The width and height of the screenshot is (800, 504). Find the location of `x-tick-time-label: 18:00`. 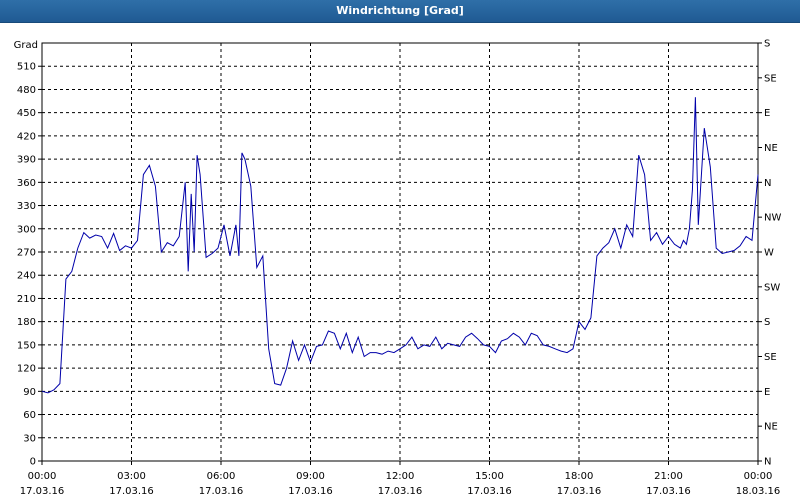

x-tick-time-label: 18:00 is located at coordinates (579, 476).